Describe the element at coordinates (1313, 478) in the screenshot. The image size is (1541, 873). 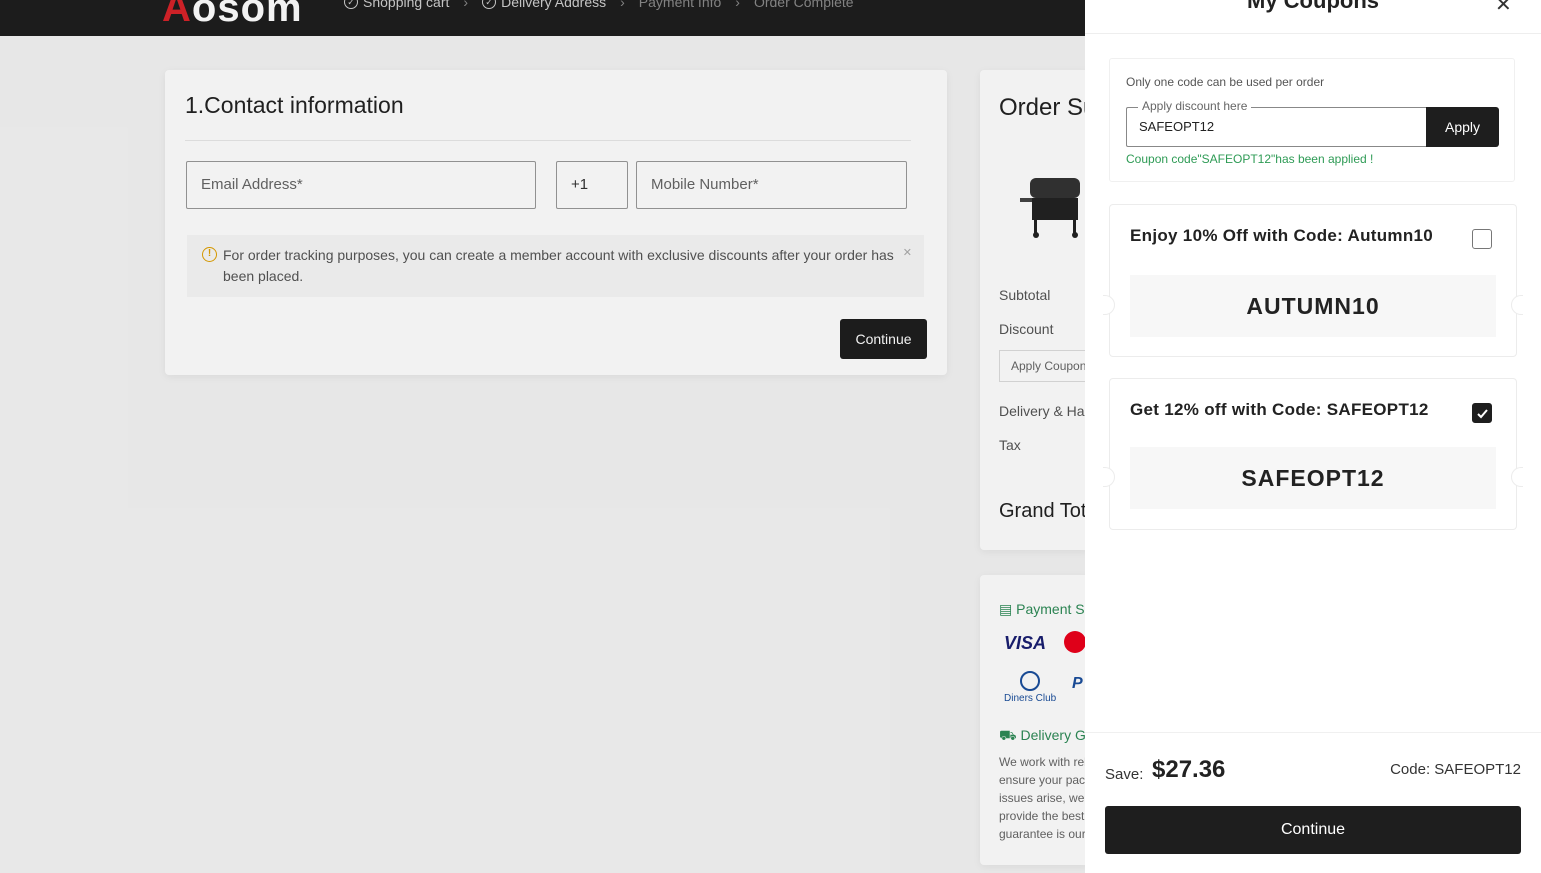
I see `coupon-code: SAFEOPT12` at that location.